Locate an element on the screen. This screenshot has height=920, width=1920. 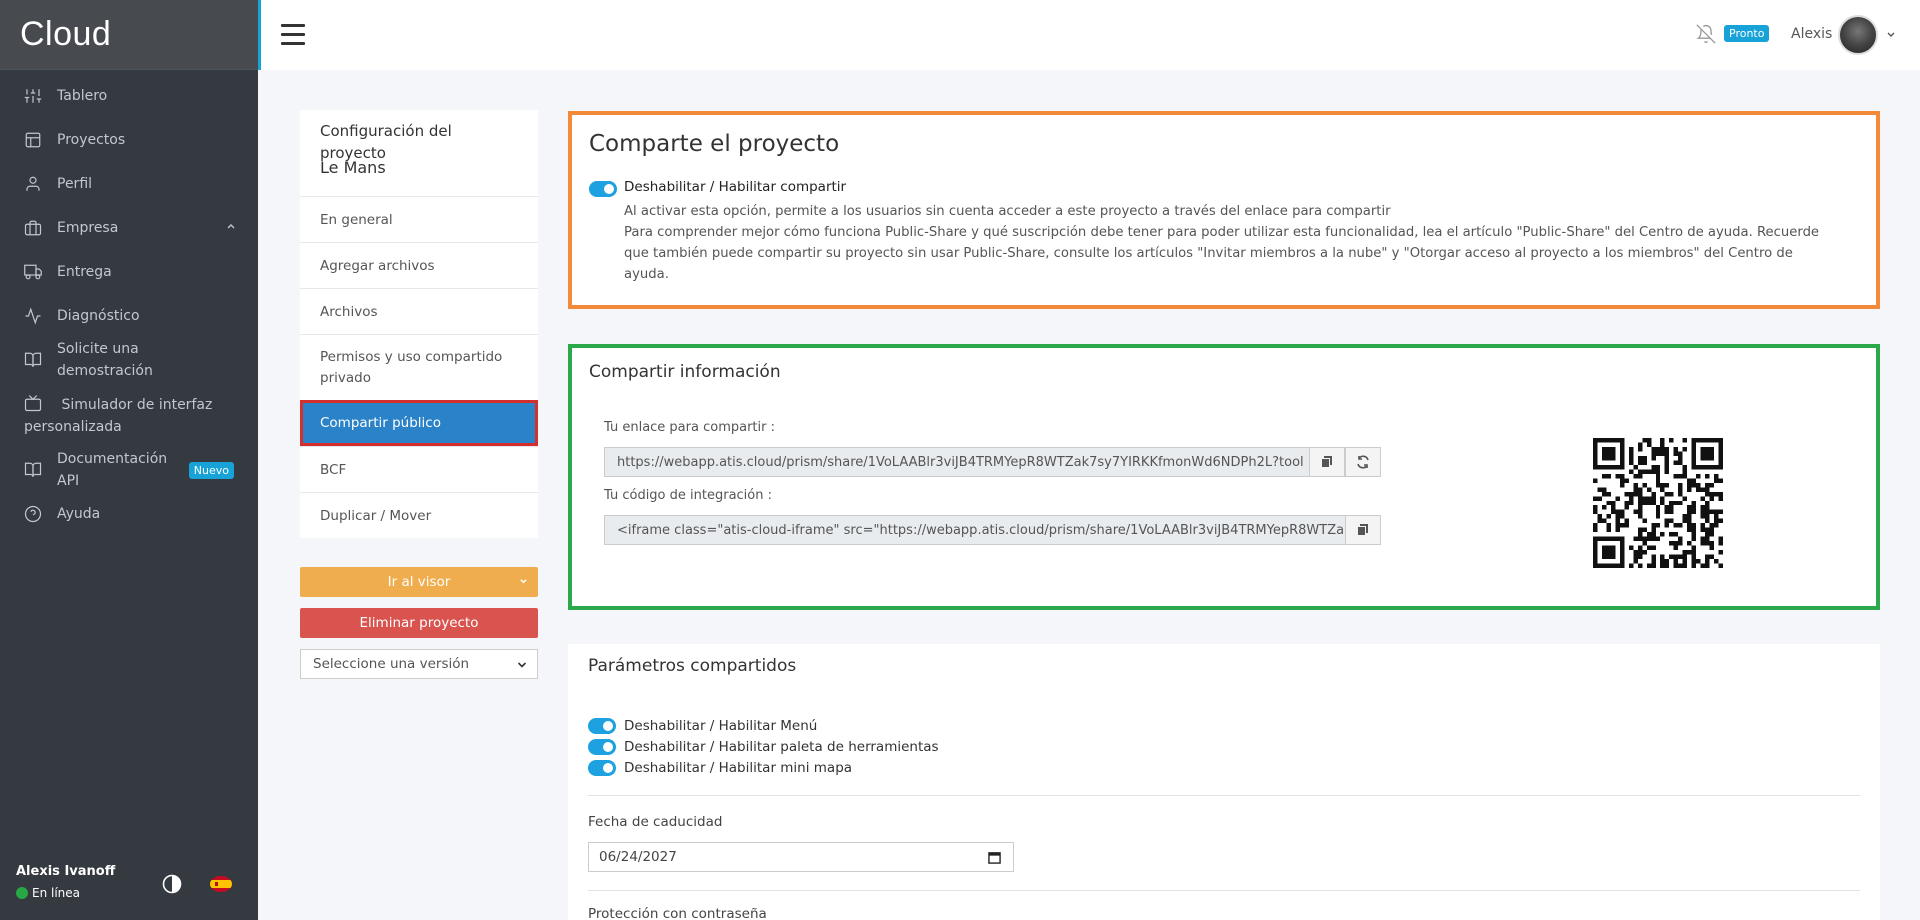
go-viewer-label: Ir al visor is located at coordinates (419, 582).